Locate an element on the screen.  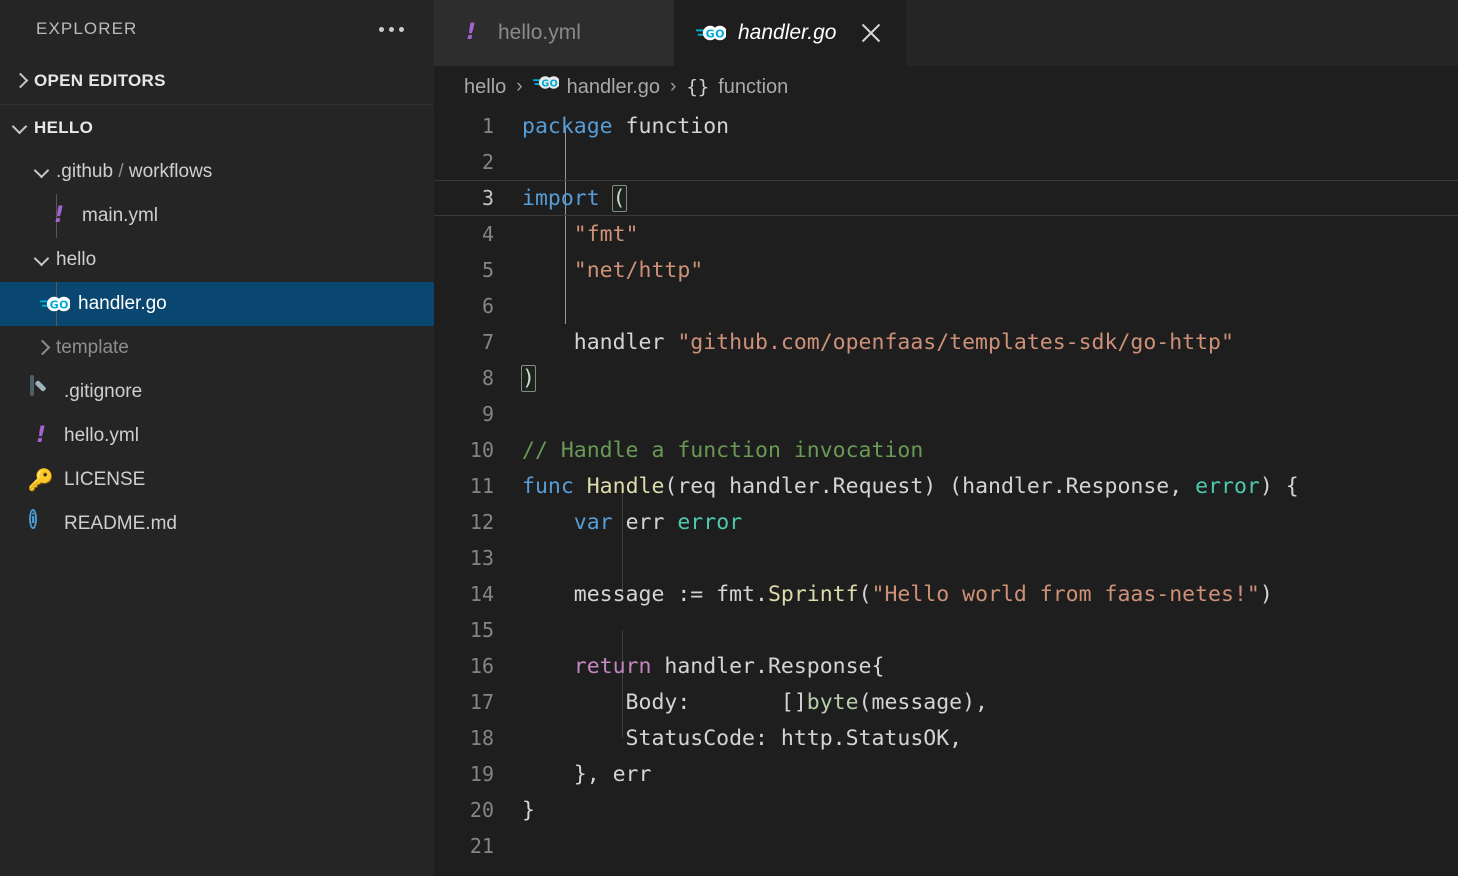
info-icon: i is located at coordinates (33, 519).